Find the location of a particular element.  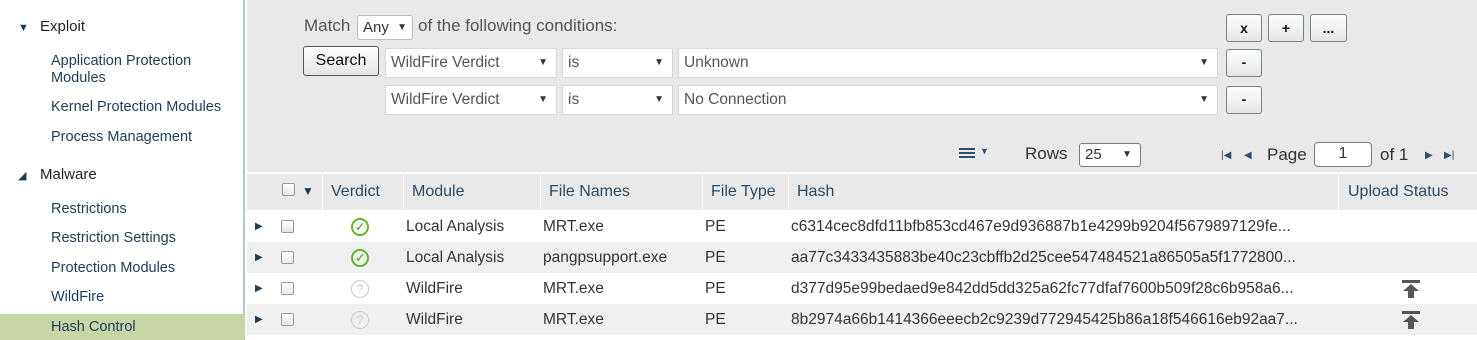

next-page-icon: ▶ is located at coordinates (1429, 155).